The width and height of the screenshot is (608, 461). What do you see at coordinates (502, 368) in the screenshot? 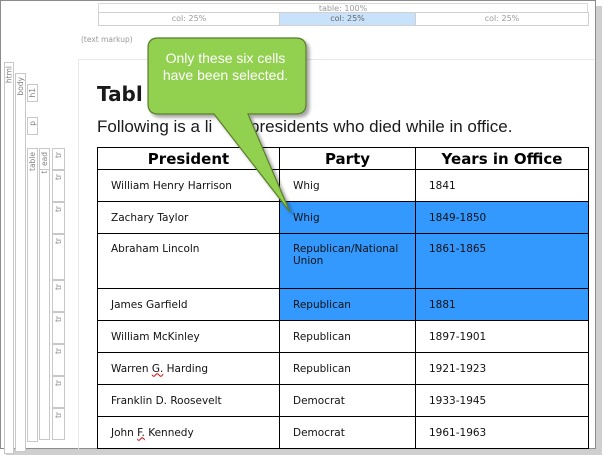
I see `cell-years: 1921-1923` at bounding box center [502, 368].